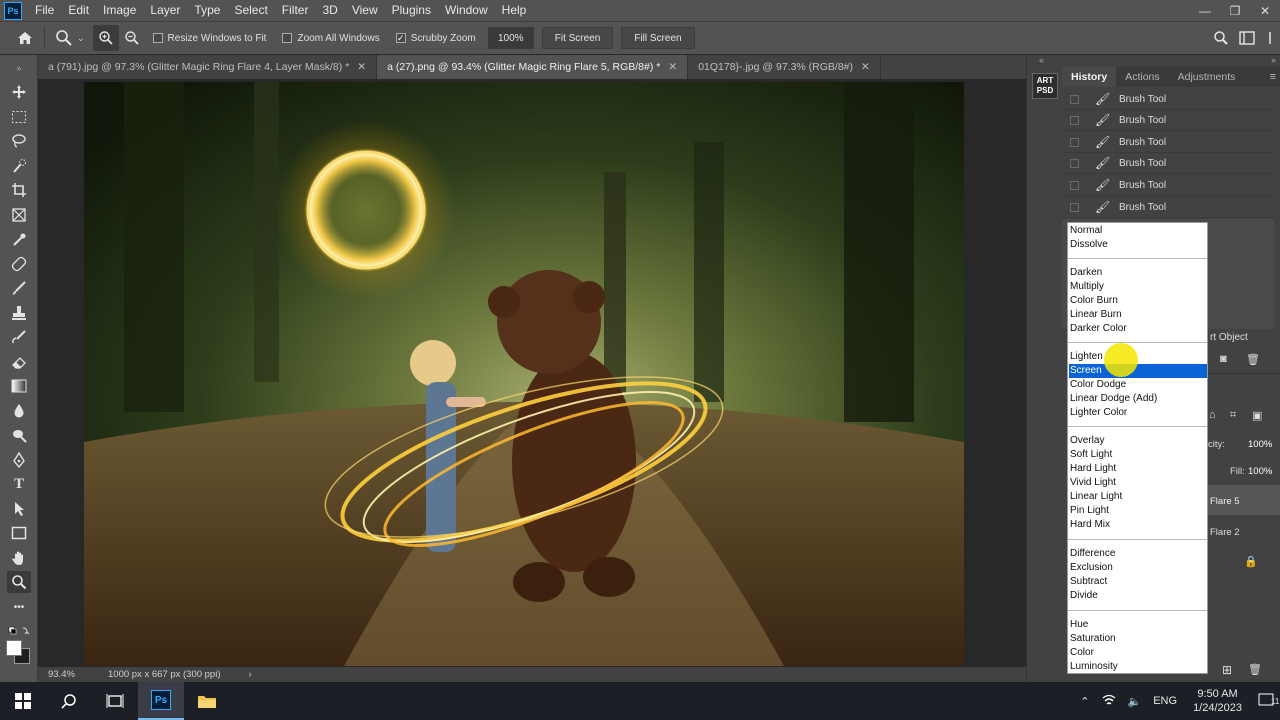  What do you see at coordinates (1138, 568) in the screenshot?
I see `blend-option-exclusion: Exclusion` at bounding box center [1138, 568].